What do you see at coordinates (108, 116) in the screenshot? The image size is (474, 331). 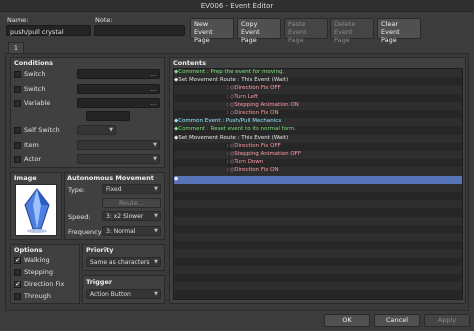 I see `variable-value-input` at bounding box center [108, 116].